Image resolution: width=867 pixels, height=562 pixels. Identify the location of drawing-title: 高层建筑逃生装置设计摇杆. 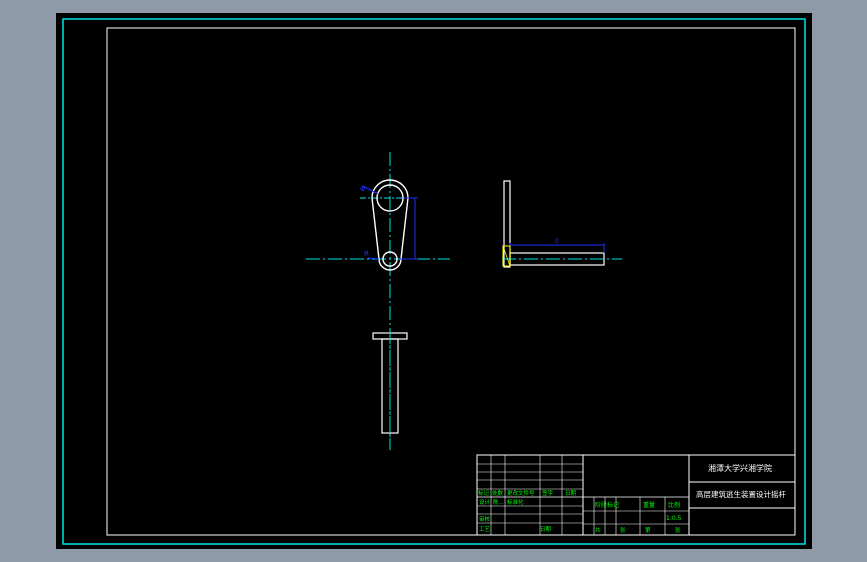
(741, 494).